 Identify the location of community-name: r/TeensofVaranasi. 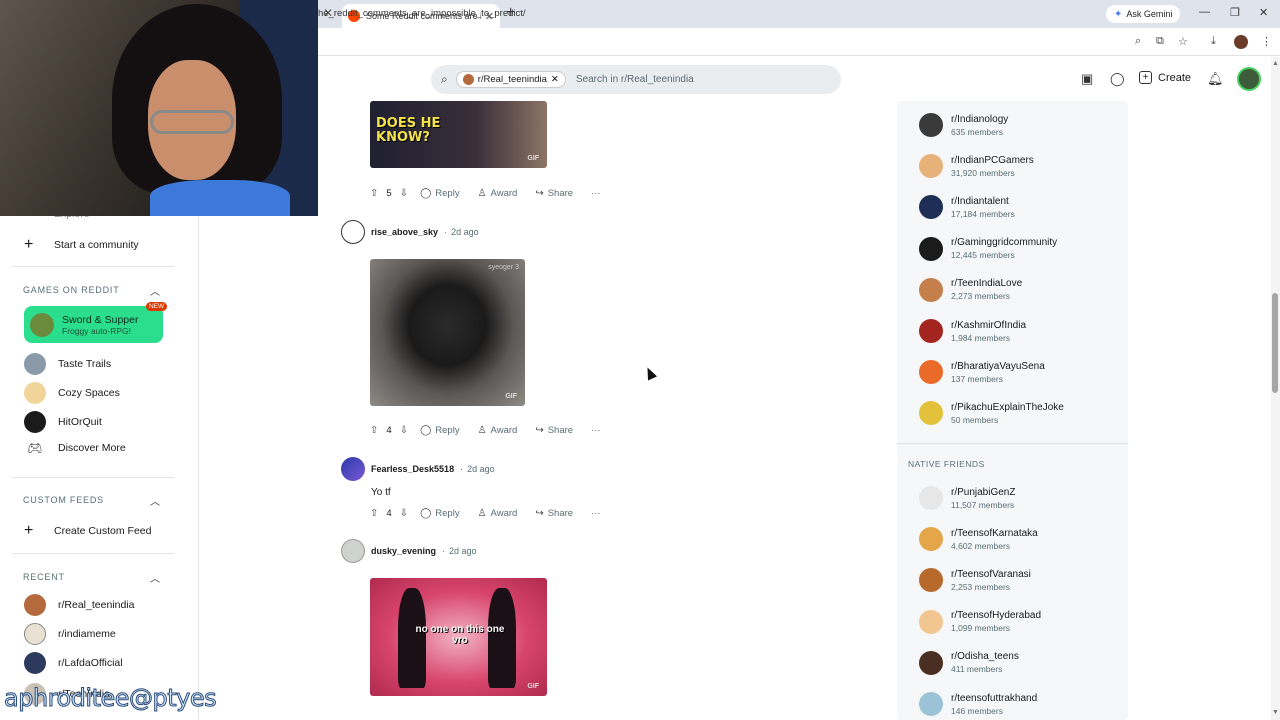
(991, 574).